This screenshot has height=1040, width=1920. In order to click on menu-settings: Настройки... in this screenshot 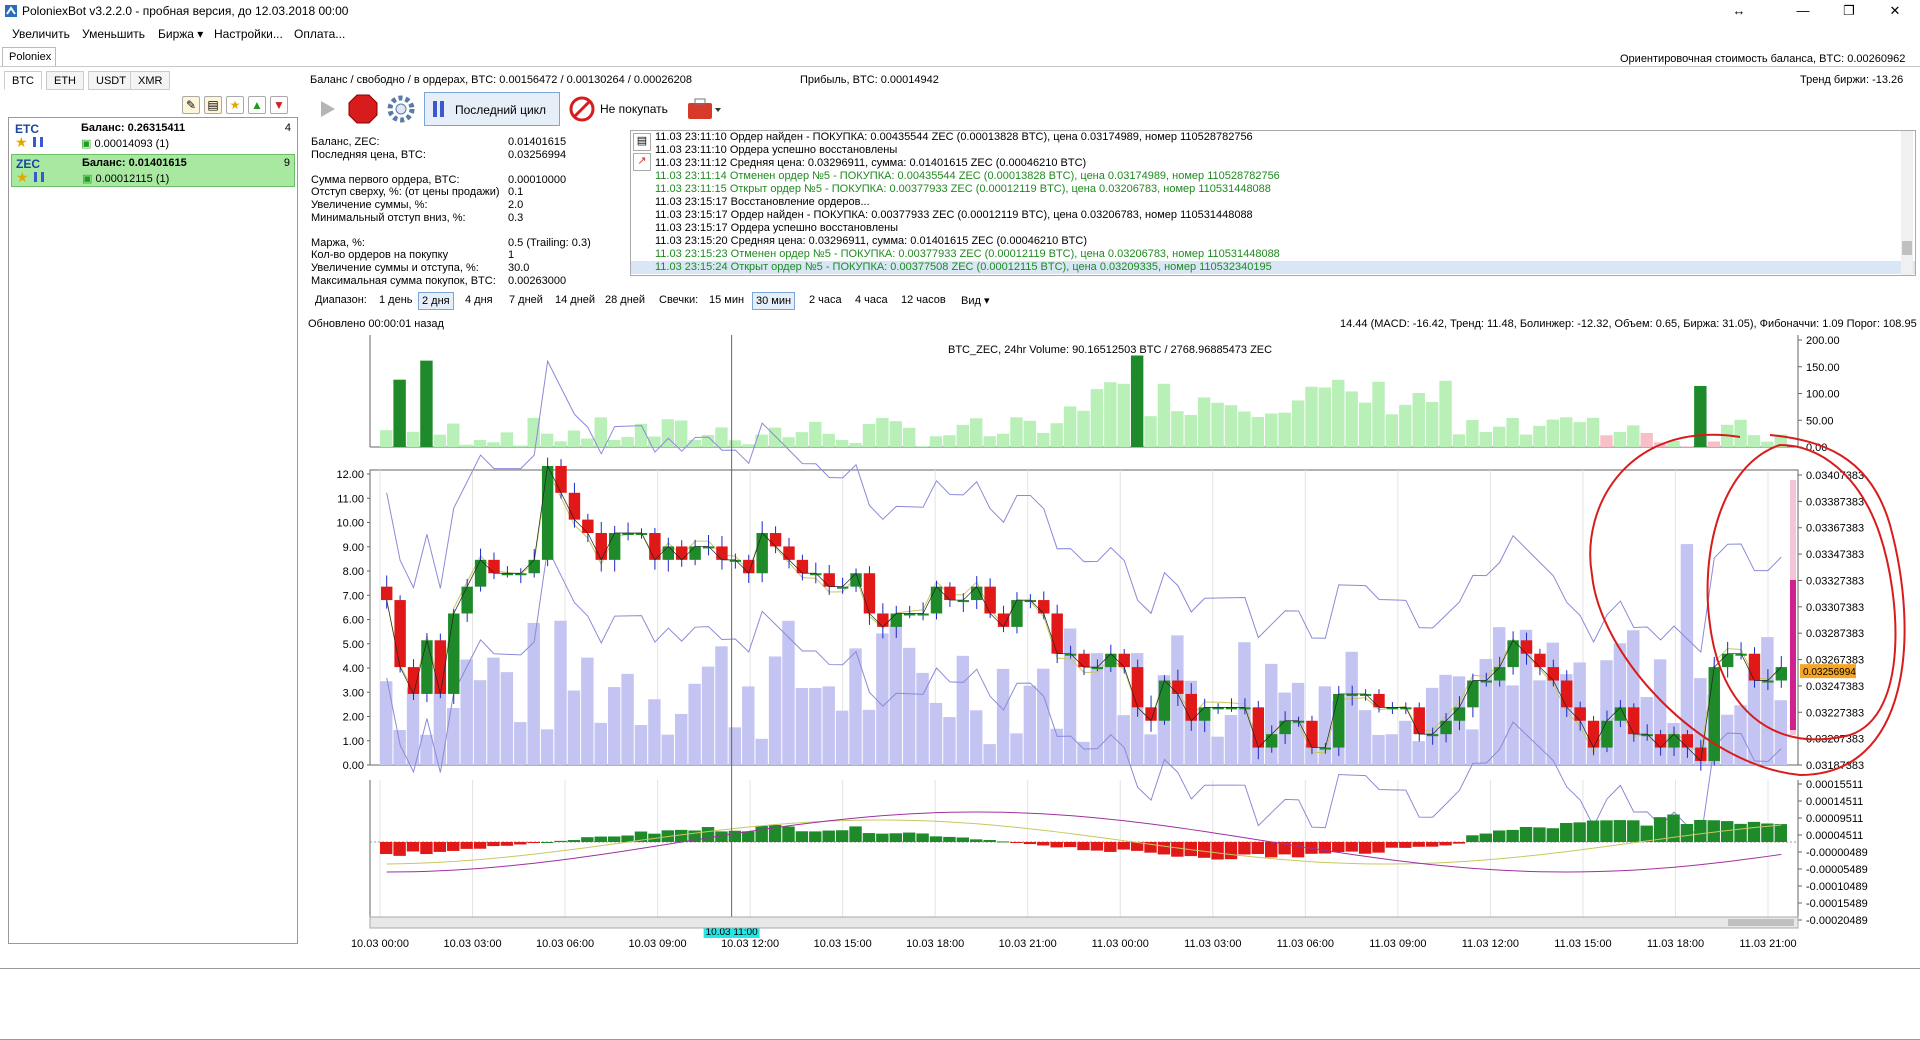, I will do `click(248, 34)`.